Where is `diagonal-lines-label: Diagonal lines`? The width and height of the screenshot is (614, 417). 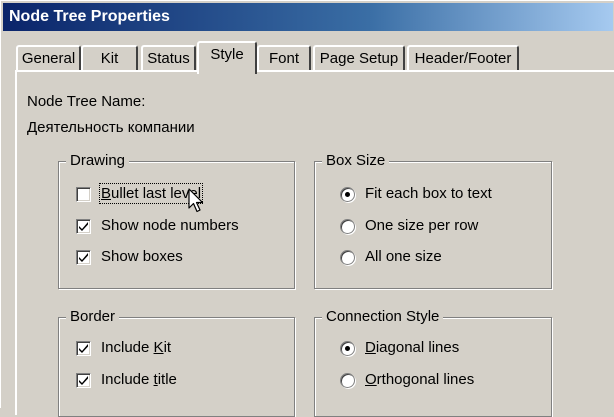
diagonal-lines-label: Diagonal lines is located at coordinates (412, 347).